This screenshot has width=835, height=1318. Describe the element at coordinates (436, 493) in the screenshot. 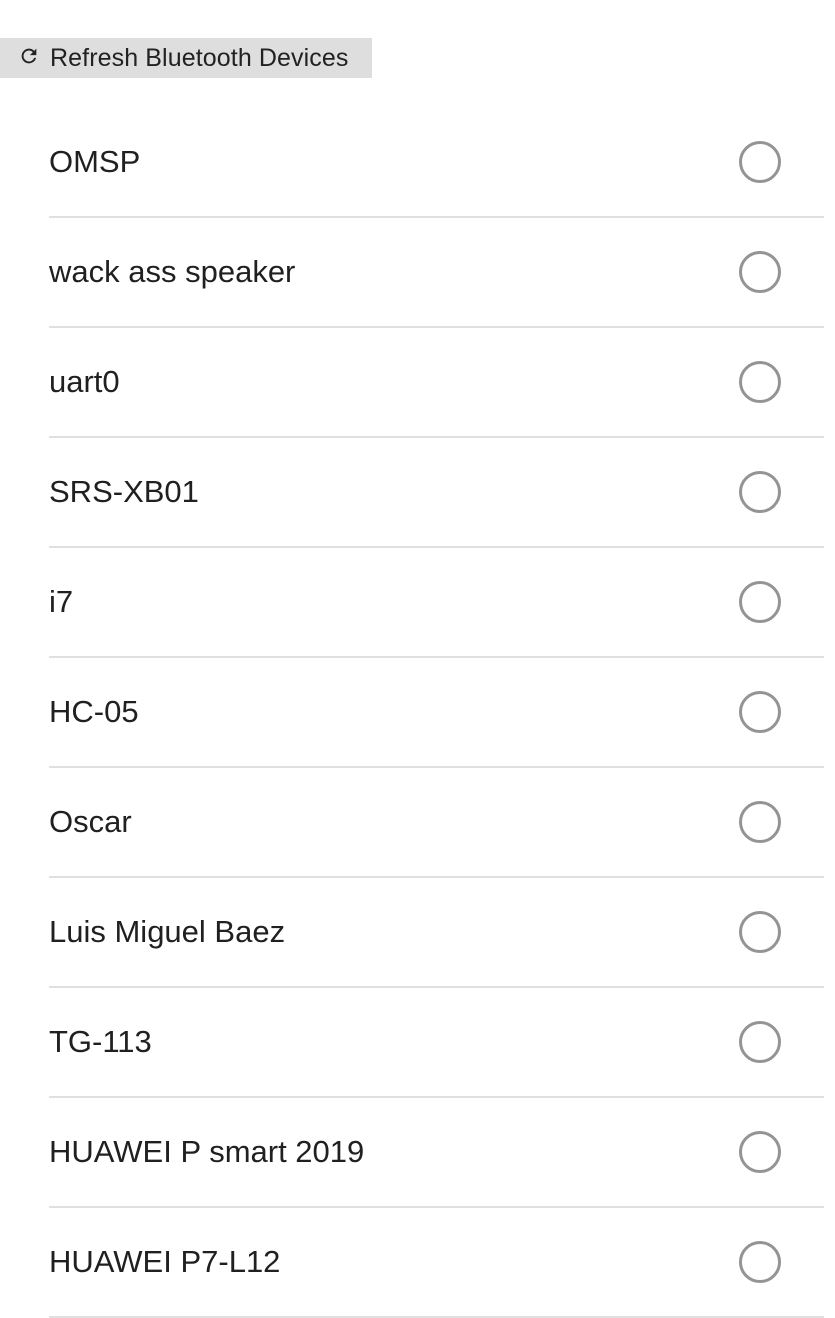

I see `device-list-item: SRS-XB01` at that location.